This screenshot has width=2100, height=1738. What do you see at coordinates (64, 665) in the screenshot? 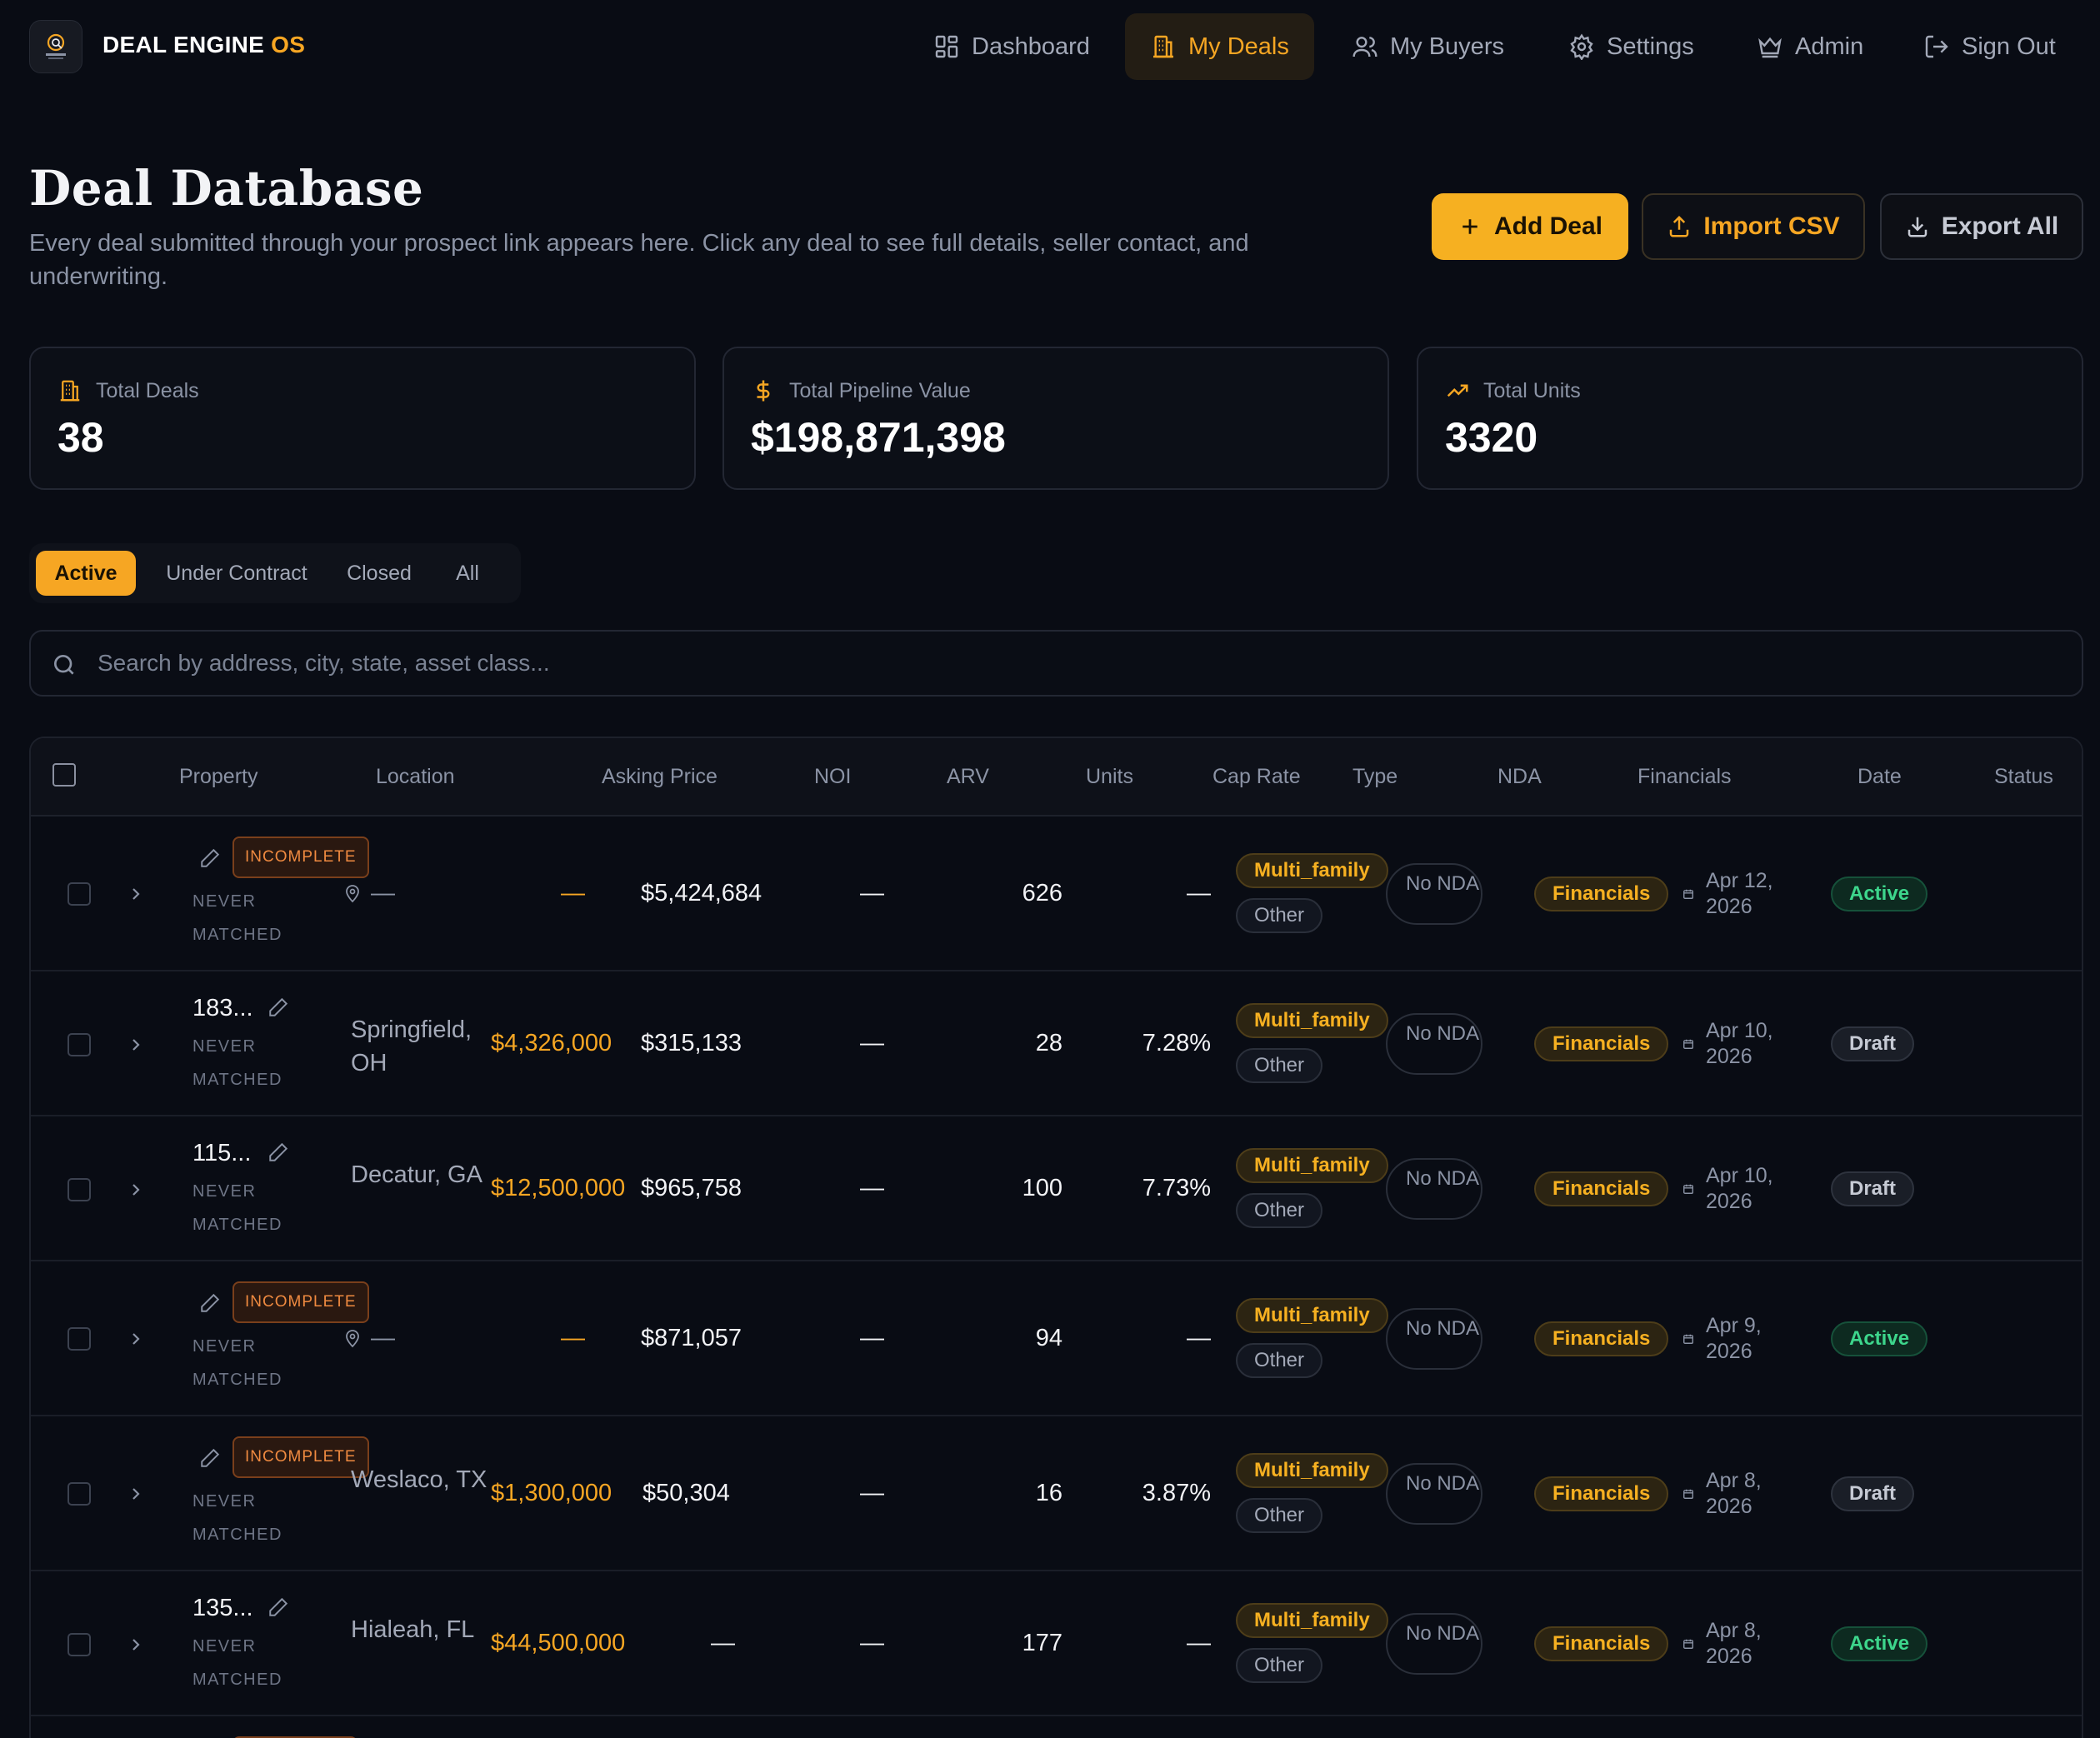
I see `search-icon` at bounding box center [64, 665].